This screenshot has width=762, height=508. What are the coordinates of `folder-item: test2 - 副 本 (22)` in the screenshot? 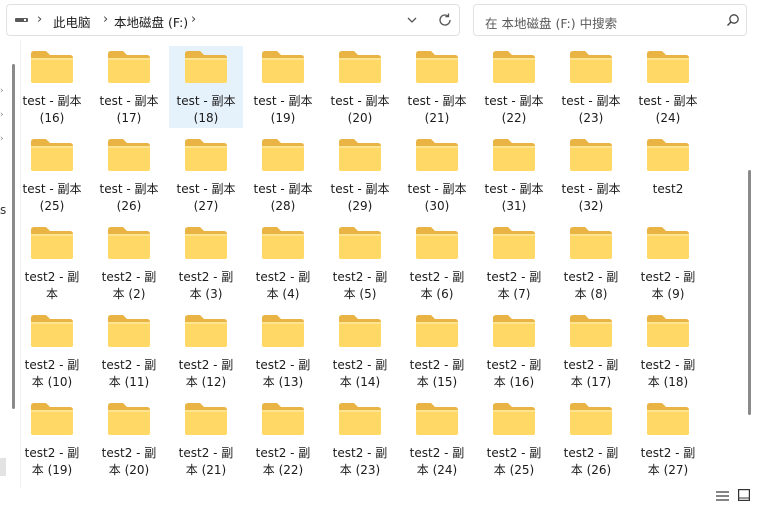 It's located at (283, 439).